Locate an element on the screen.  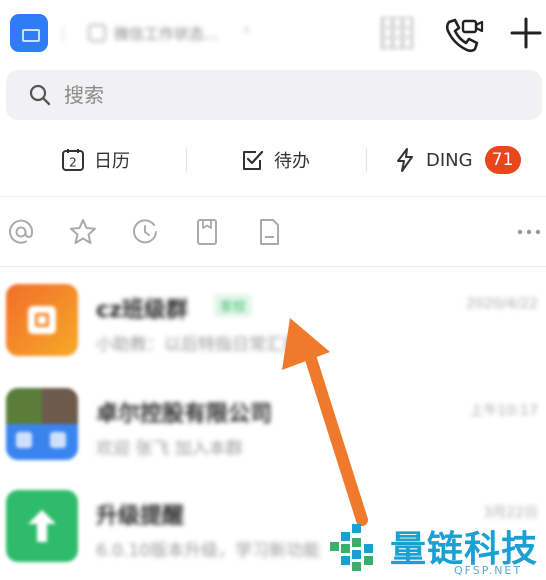
org-icon is located at coordinates (97, 33).